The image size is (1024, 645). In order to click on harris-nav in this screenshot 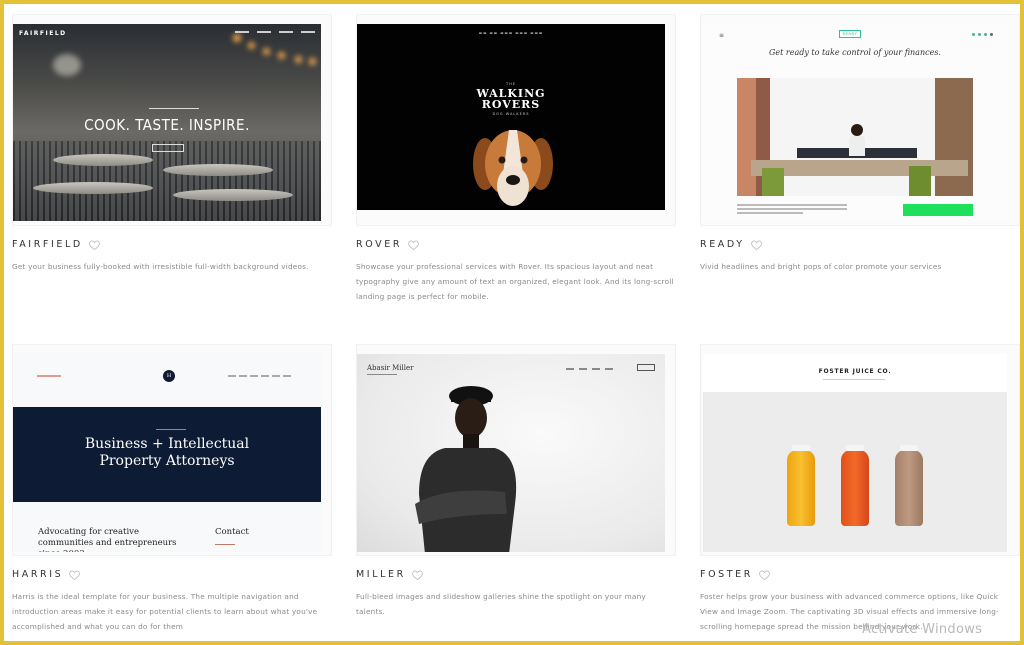, I will do `click(259, 376)`.